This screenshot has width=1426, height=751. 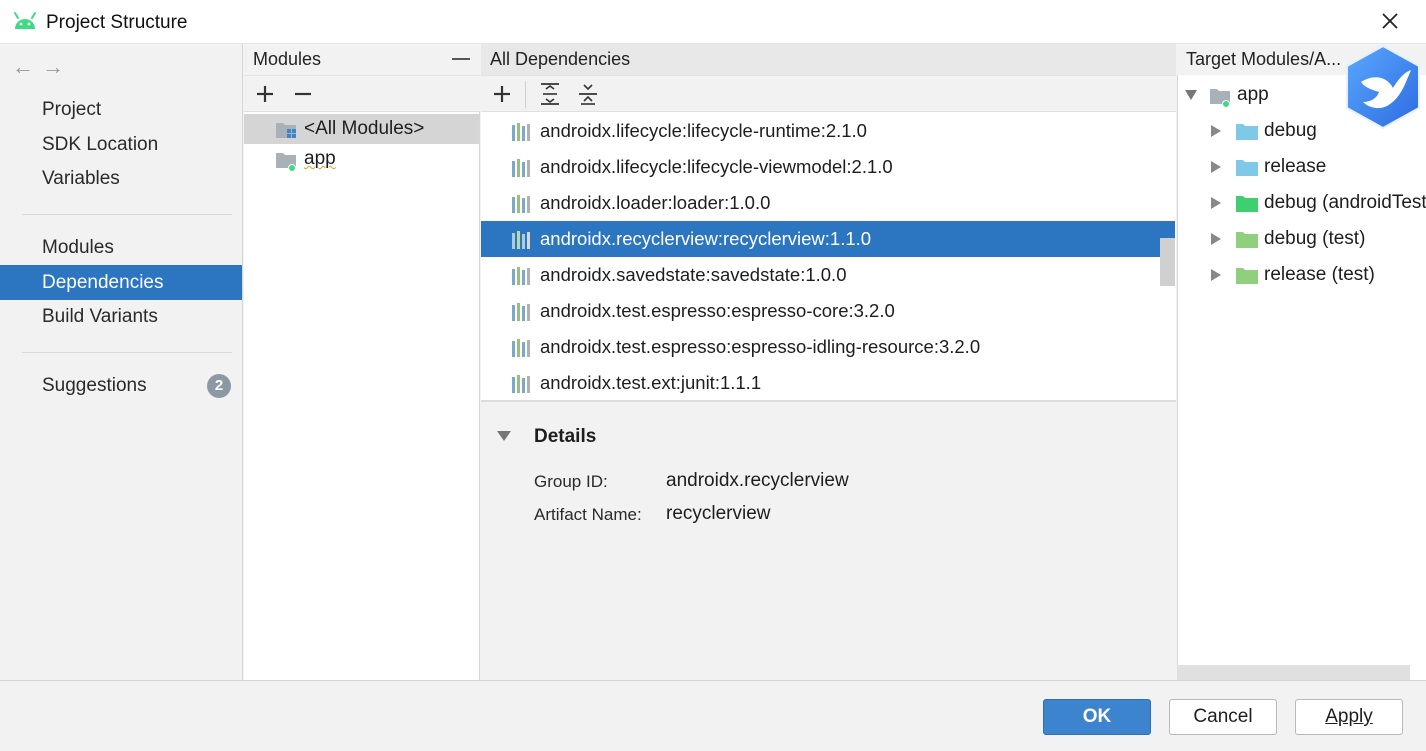 What do you see at coordinates (121, 282) in the screenshot?
I see `sidebar-item-dependencies: Dependencies` at bounding box center [121, 282].